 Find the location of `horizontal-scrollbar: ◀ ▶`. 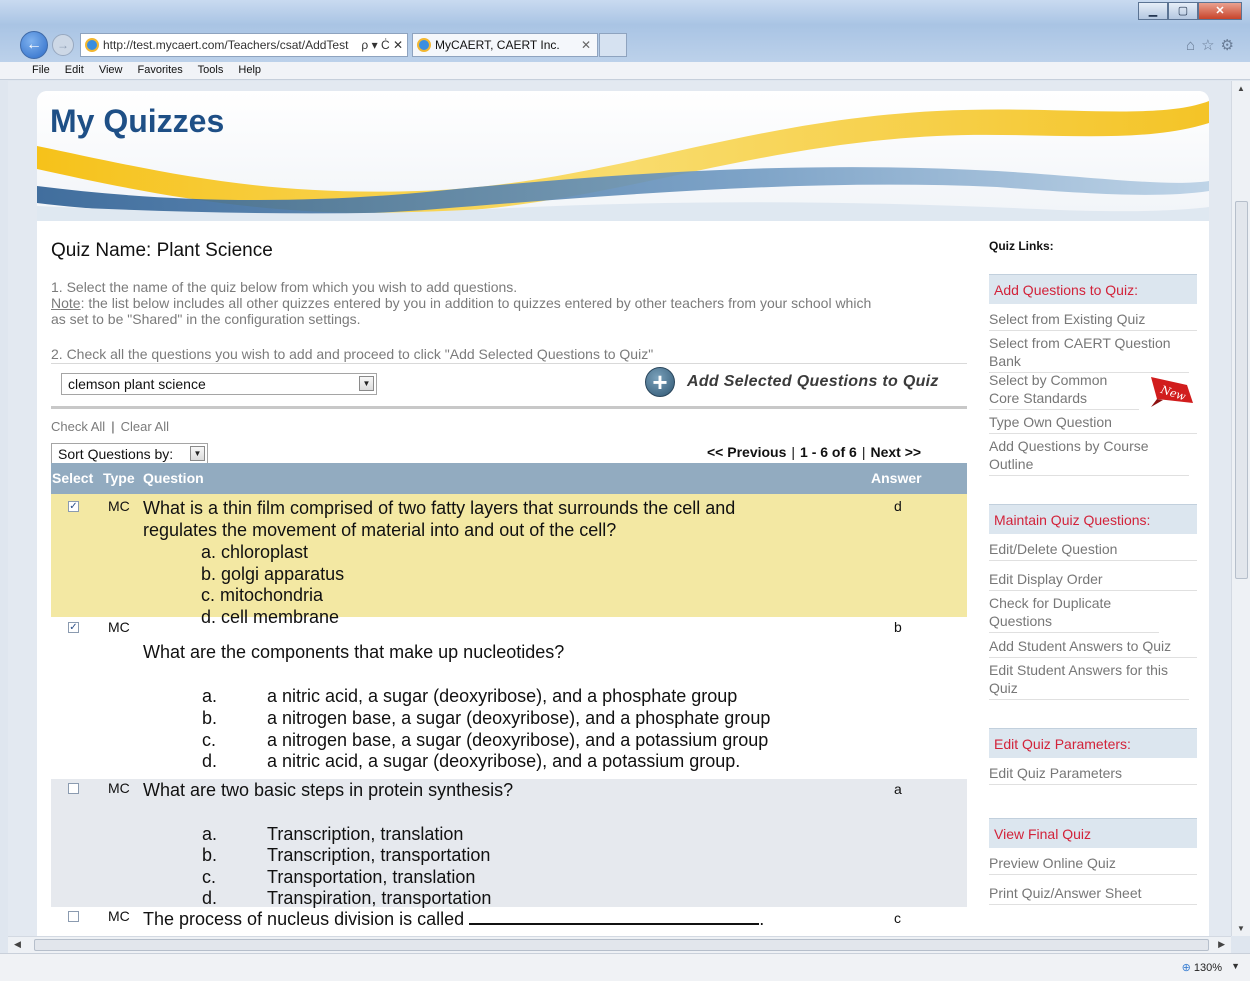

horizontal-scrollbar: ◀ ▶ is located at coordinates (619, 944).